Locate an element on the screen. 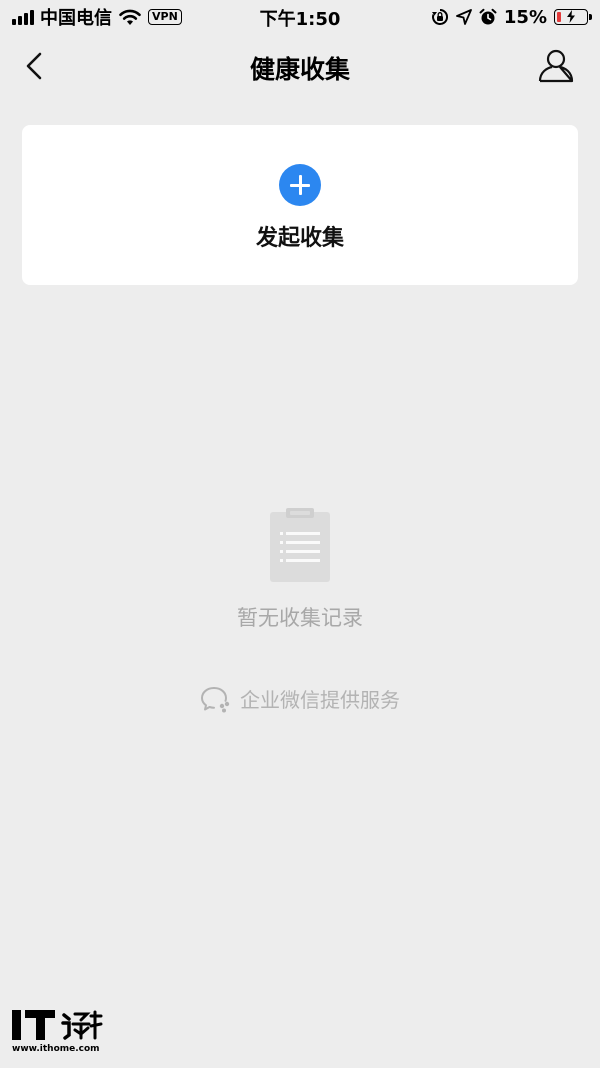 This screenshot has width=600, height=1068. charging-bolt-icon is located at coordinates (571, 16).